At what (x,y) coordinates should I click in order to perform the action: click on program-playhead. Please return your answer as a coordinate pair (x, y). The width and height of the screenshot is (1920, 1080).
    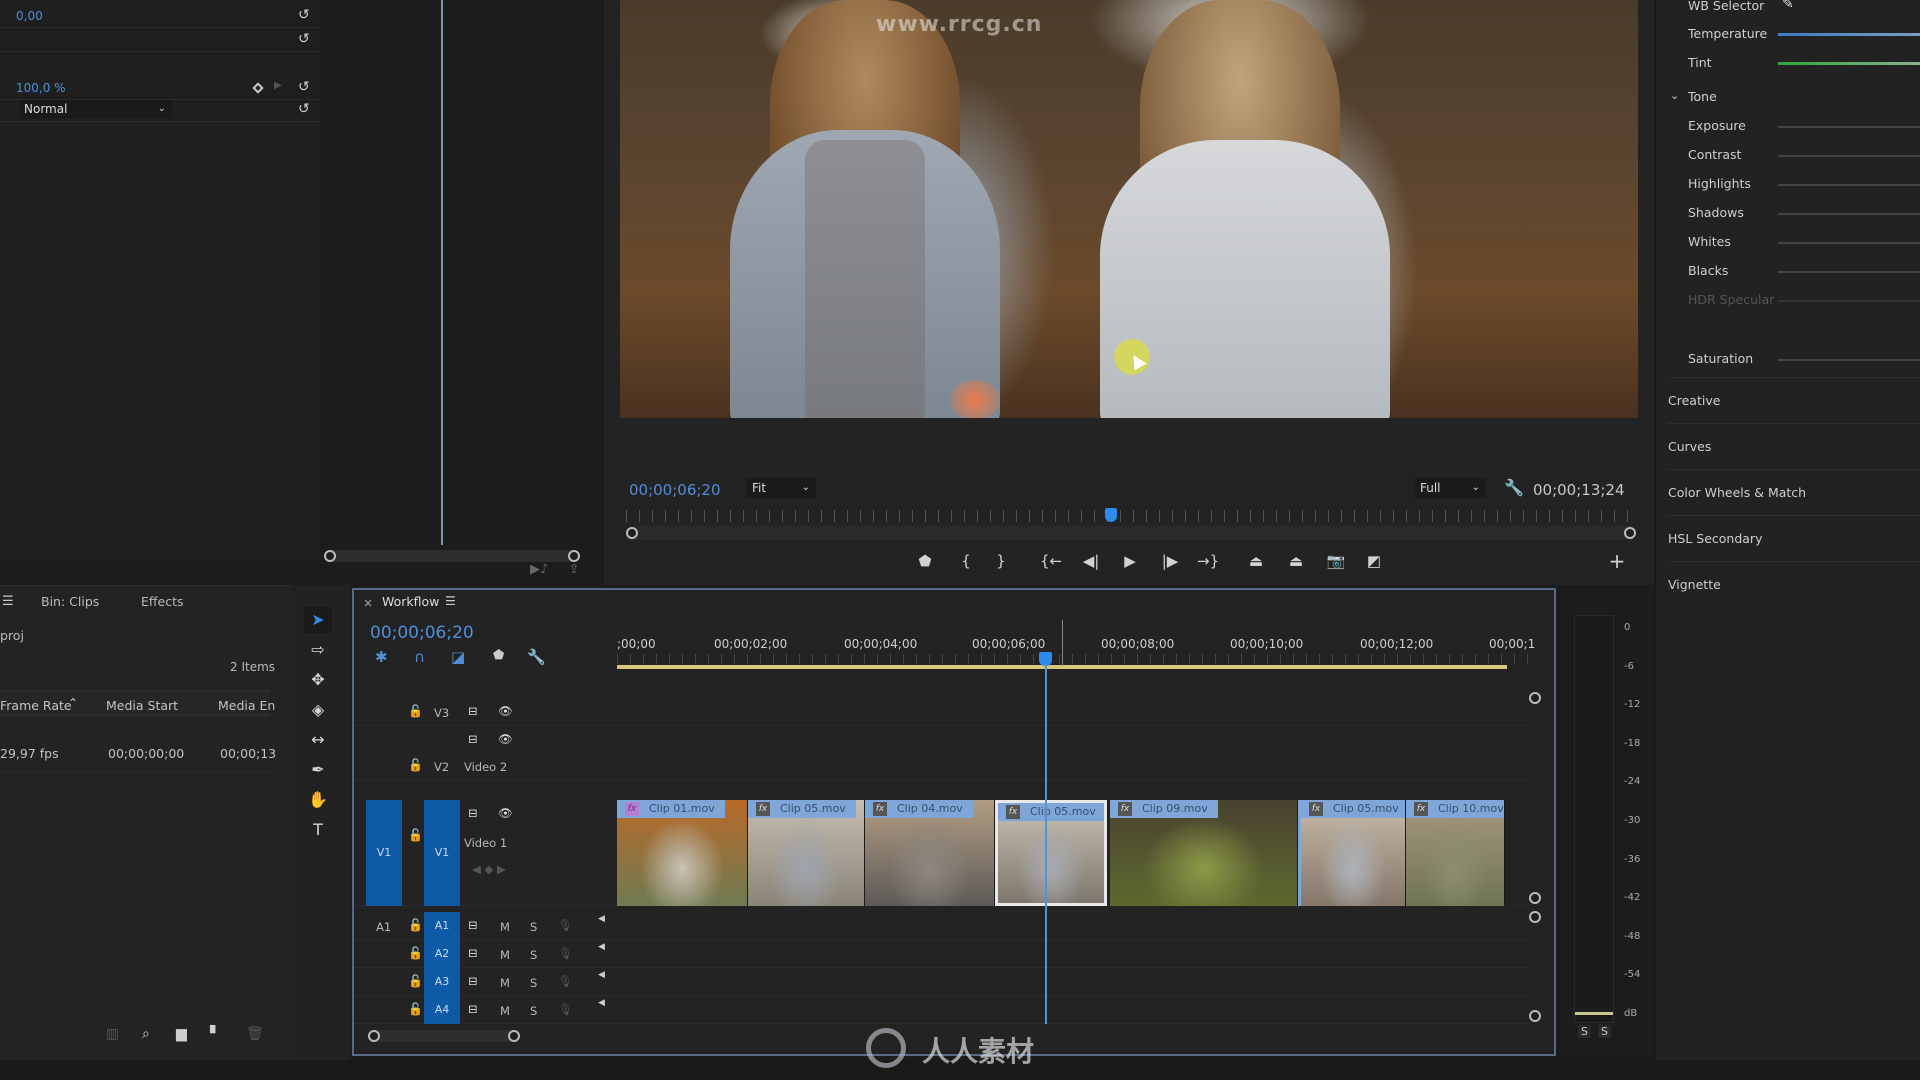
    Looking at the image, I should click on (1110, 515).